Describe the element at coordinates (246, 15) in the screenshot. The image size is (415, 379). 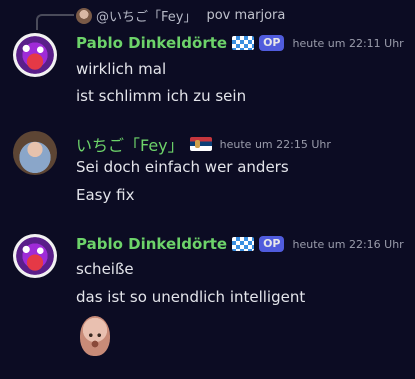
I see `reply-text: pov marjora` at that location.